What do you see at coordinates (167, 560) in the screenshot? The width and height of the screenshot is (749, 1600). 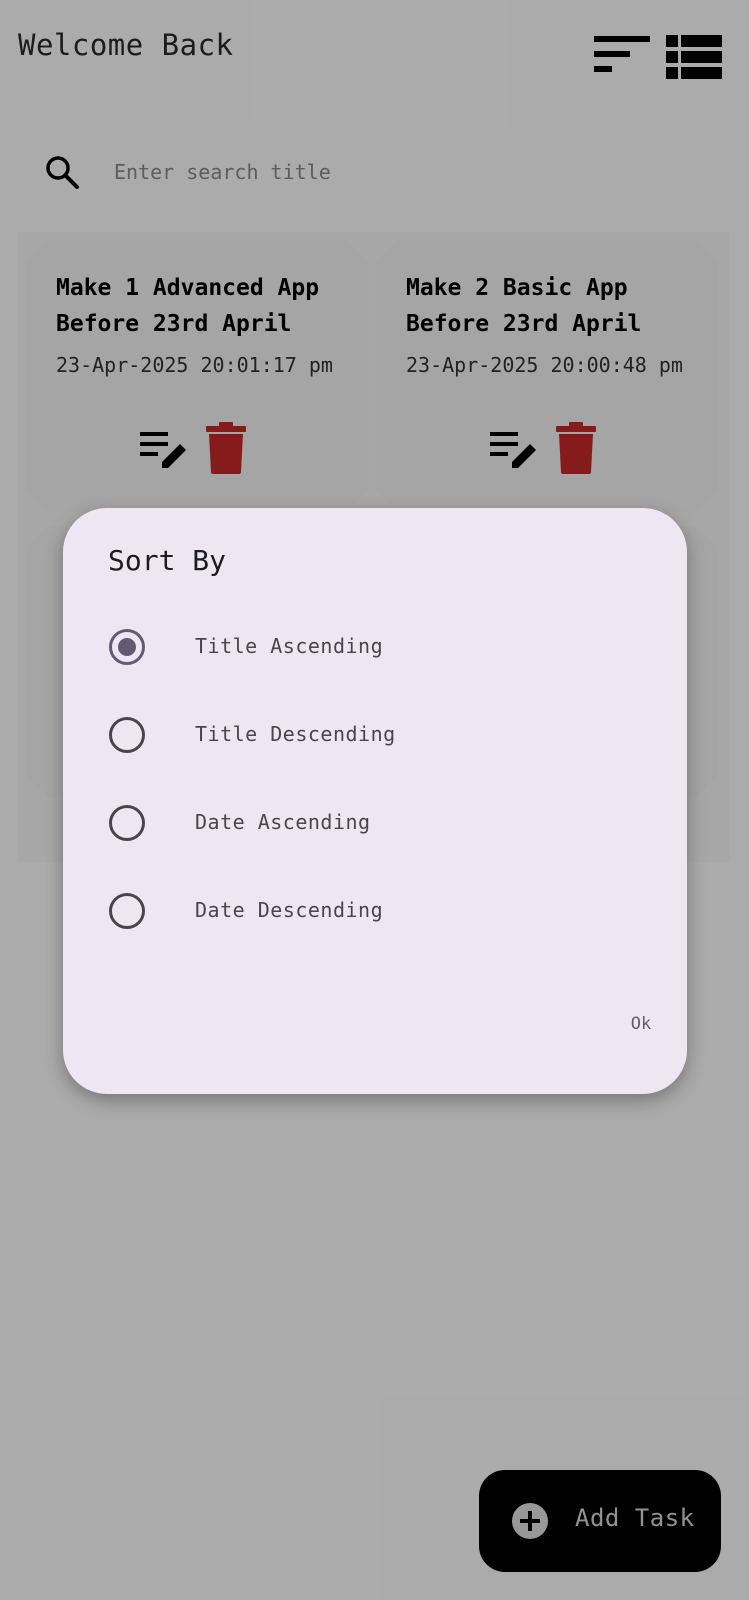 I see `dialog-title: Sort By` at bounding box center [167, 560].